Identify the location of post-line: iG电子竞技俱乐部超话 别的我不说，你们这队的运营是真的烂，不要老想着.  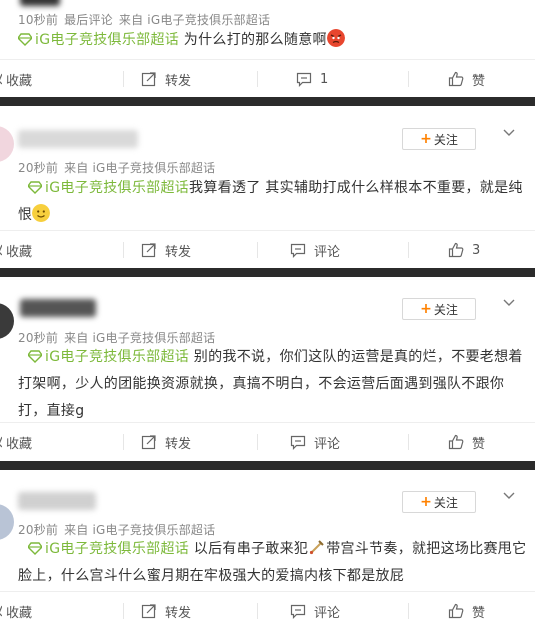
(273, 357).